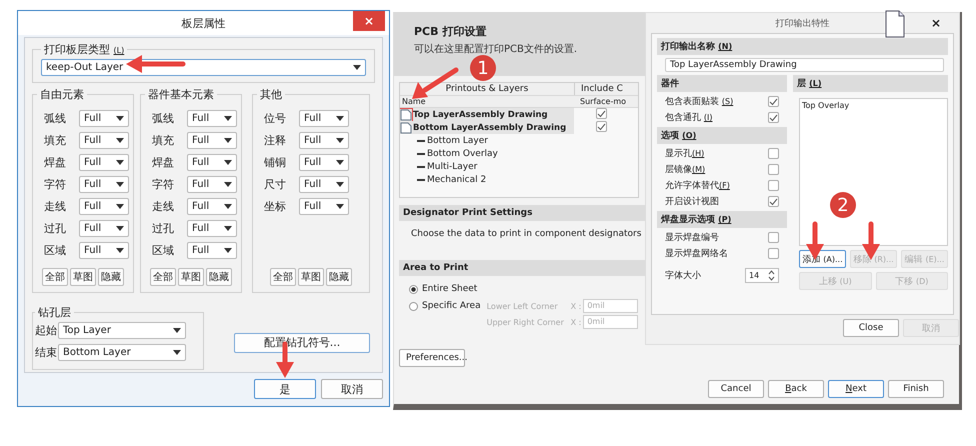 This screenshot has width=976, height=446. What do you see at coordinates (451, 31) in the screenshot?
I see `wizard-title: PCB 打印设置` at bounding box center [451, 31].